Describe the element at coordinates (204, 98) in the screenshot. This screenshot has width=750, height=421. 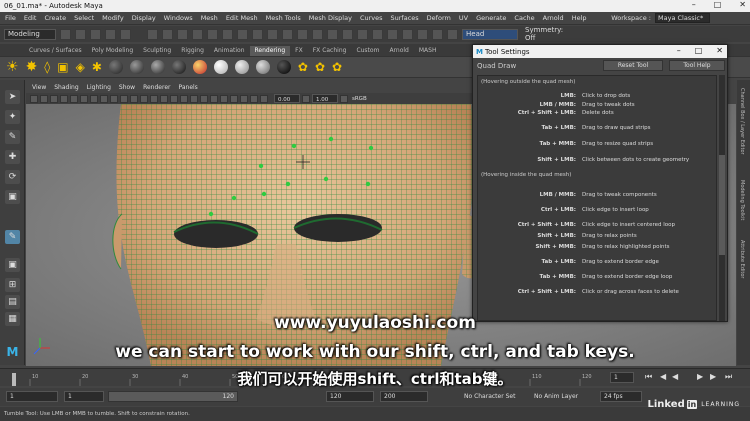
I see `motion-blur-icon` at that location.